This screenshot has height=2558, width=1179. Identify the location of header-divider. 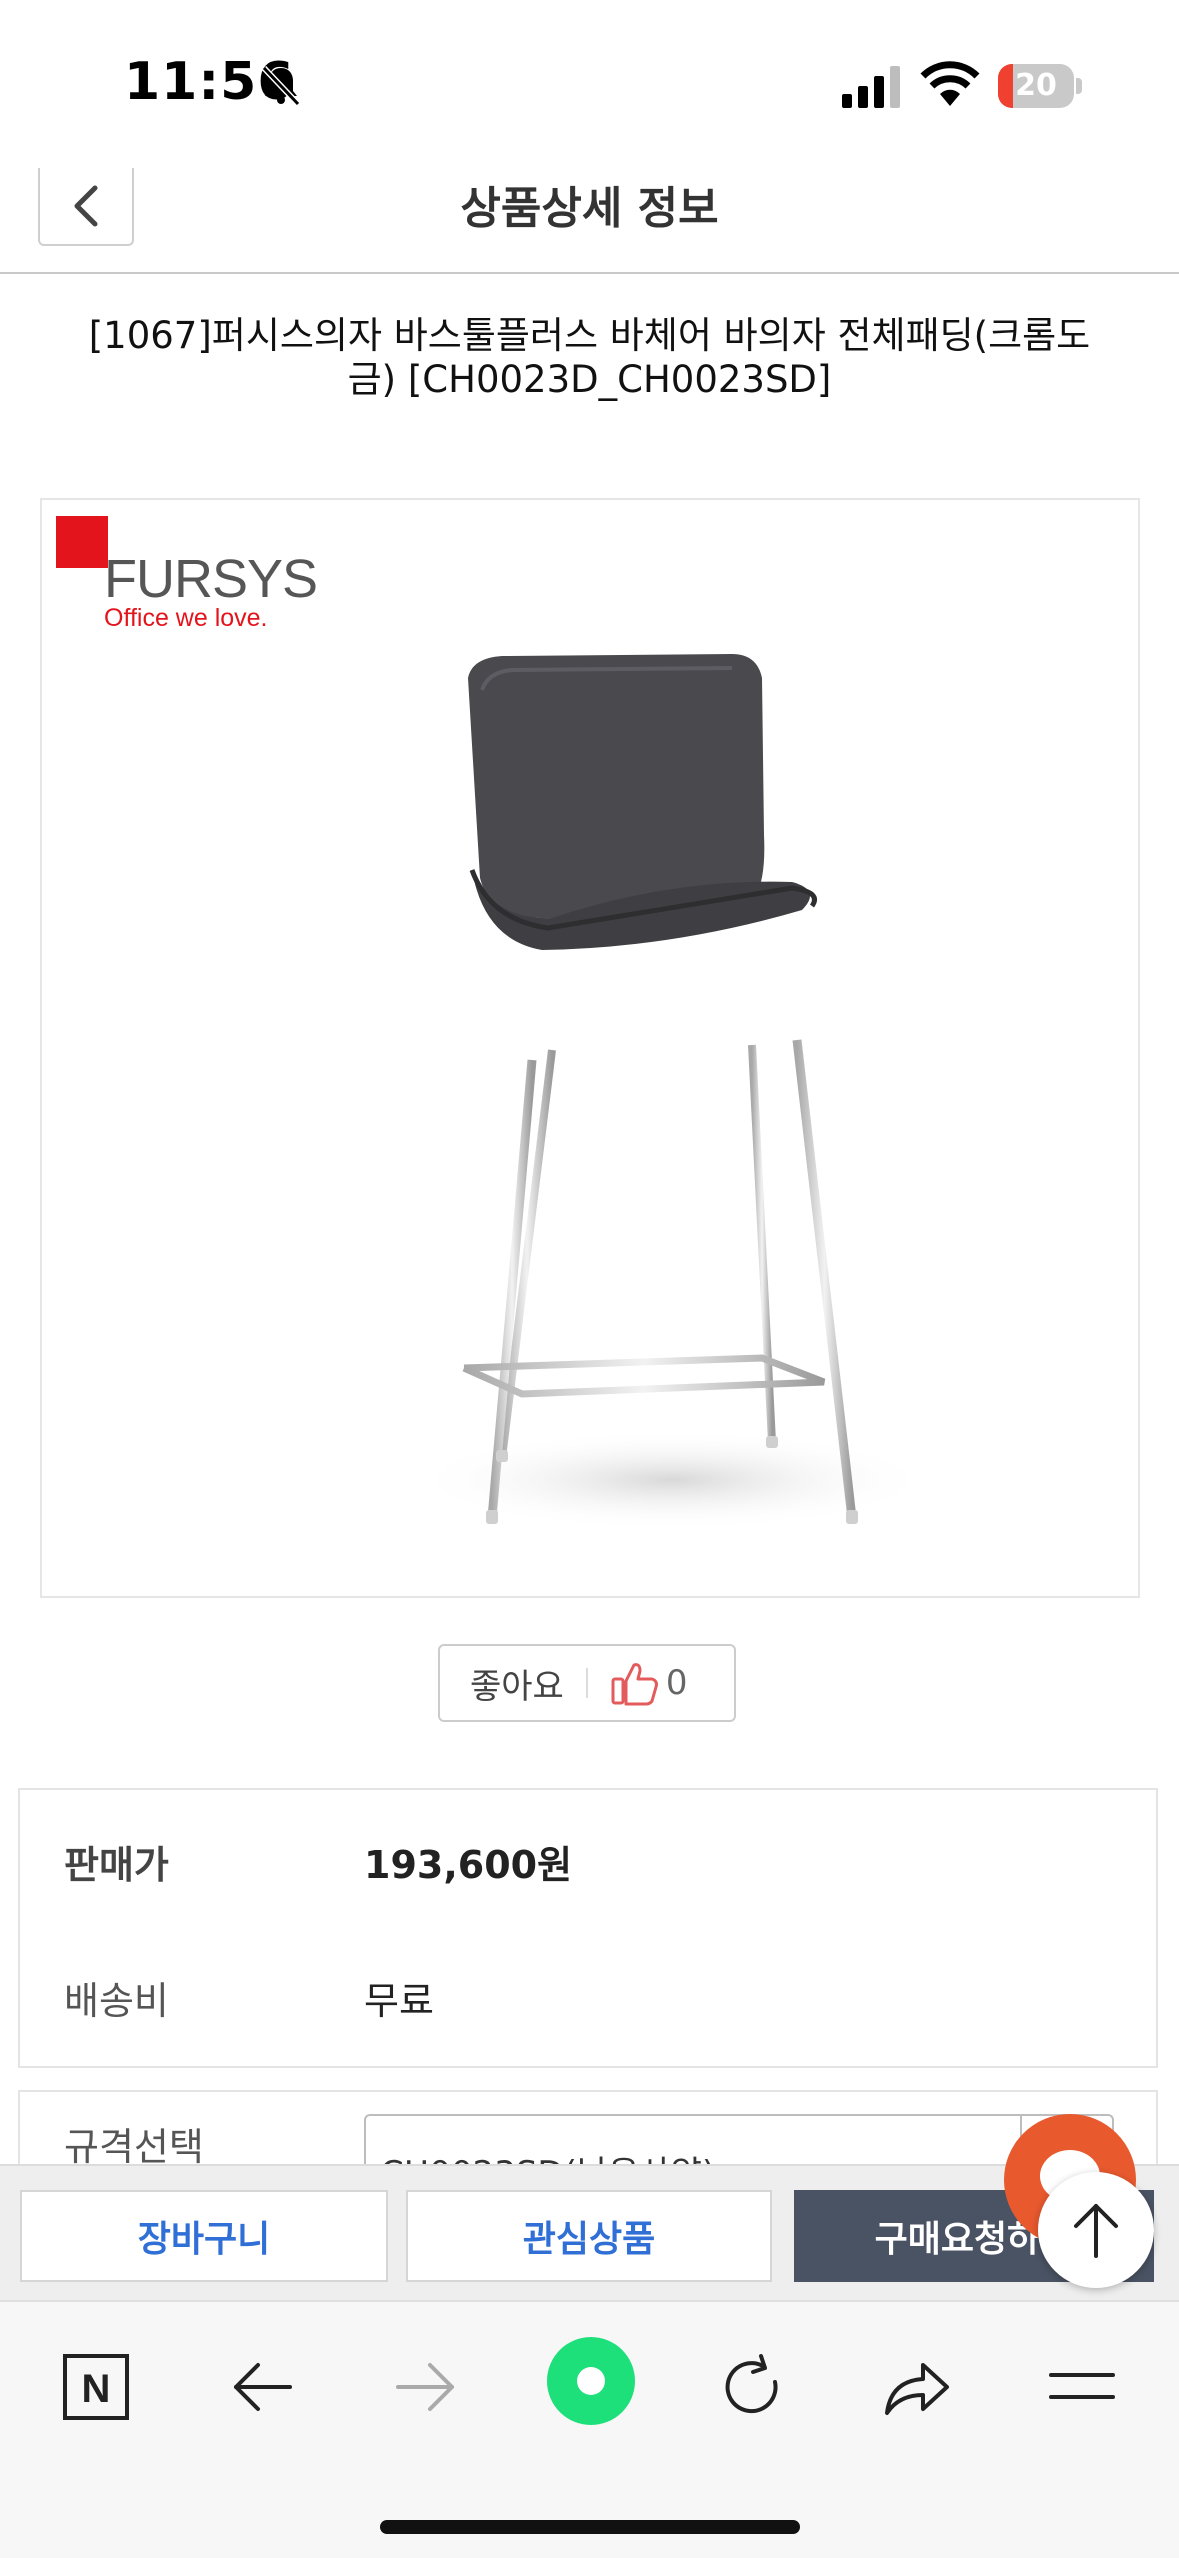
(589, 273).